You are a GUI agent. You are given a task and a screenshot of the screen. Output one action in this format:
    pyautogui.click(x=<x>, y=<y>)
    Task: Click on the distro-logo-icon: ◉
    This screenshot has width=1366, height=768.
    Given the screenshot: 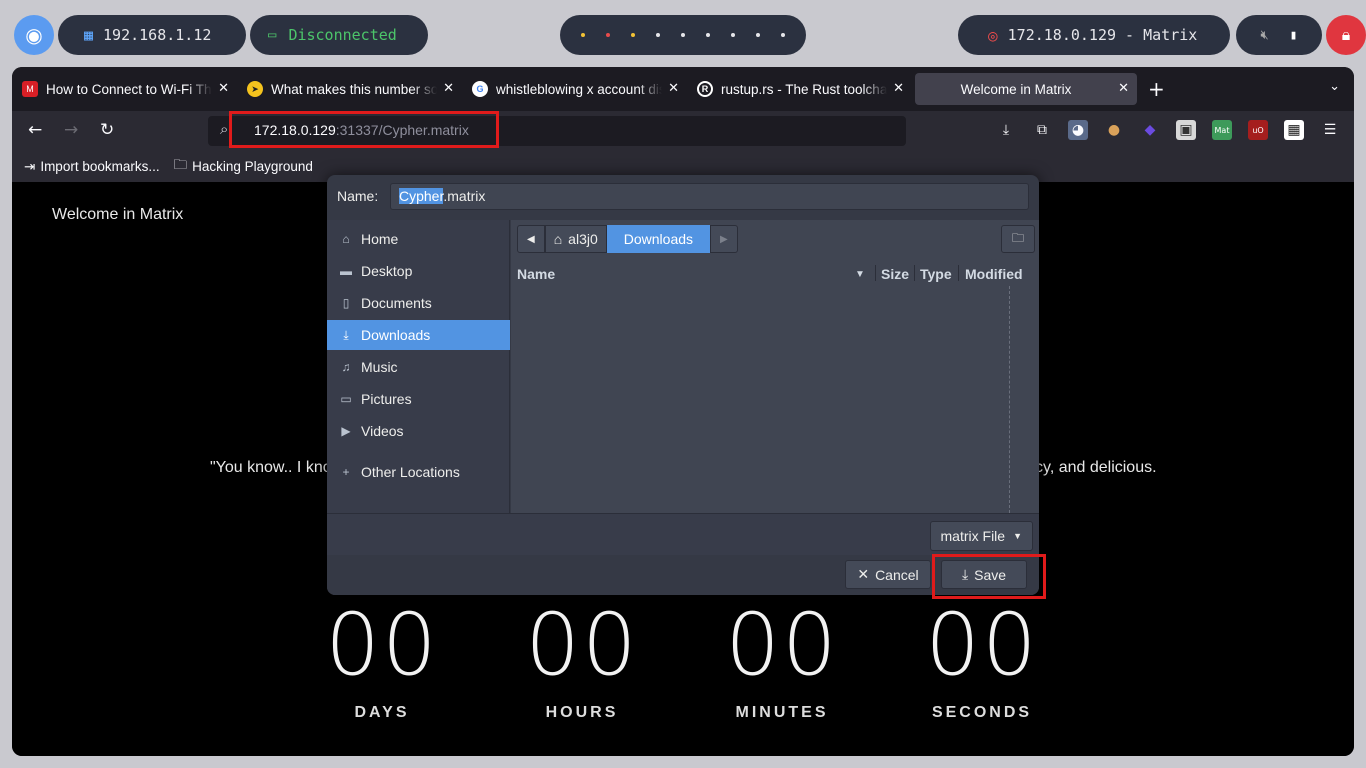 What is the action you would take?
    pyautogui.click(x=34, y=35)
    